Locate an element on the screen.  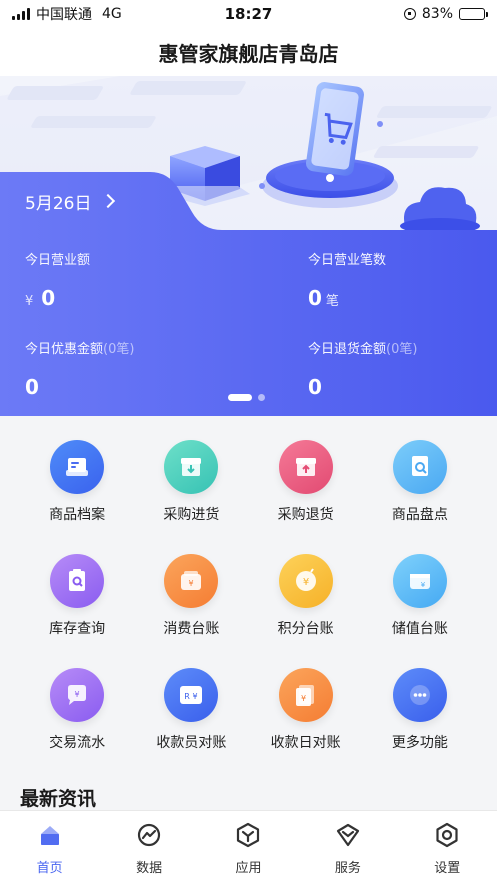
currency-symbol: ¥ is located at coordinates (29, 301).